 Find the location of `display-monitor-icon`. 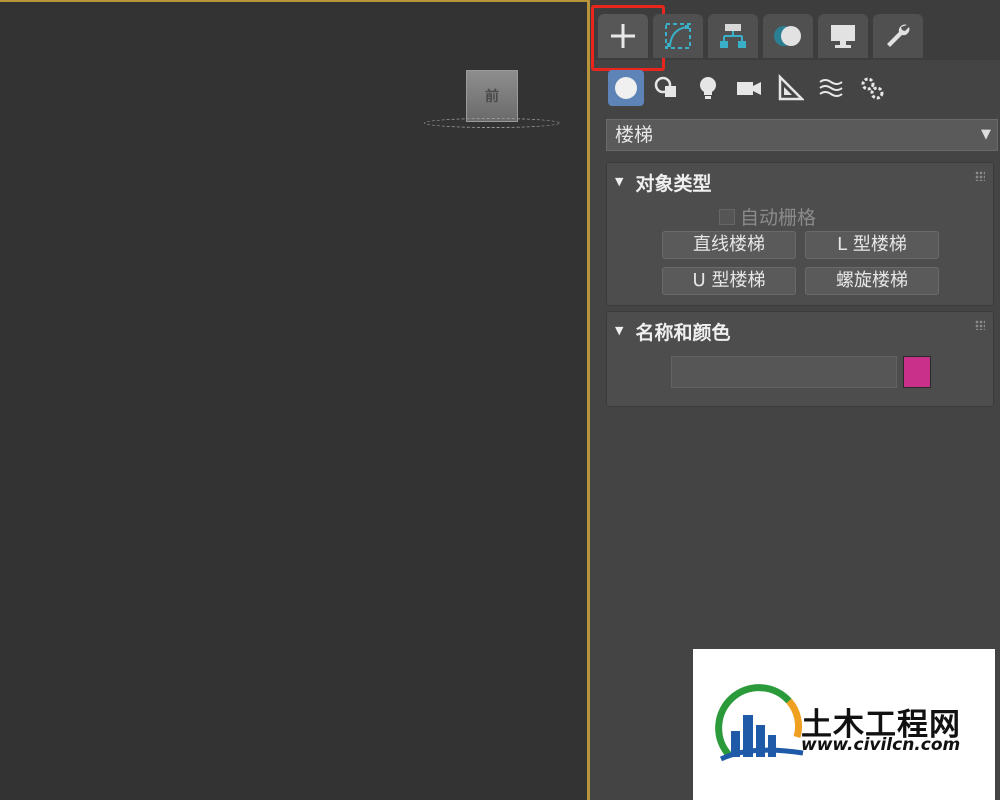

display-monitor-icon is located at coordinates (843, 36).